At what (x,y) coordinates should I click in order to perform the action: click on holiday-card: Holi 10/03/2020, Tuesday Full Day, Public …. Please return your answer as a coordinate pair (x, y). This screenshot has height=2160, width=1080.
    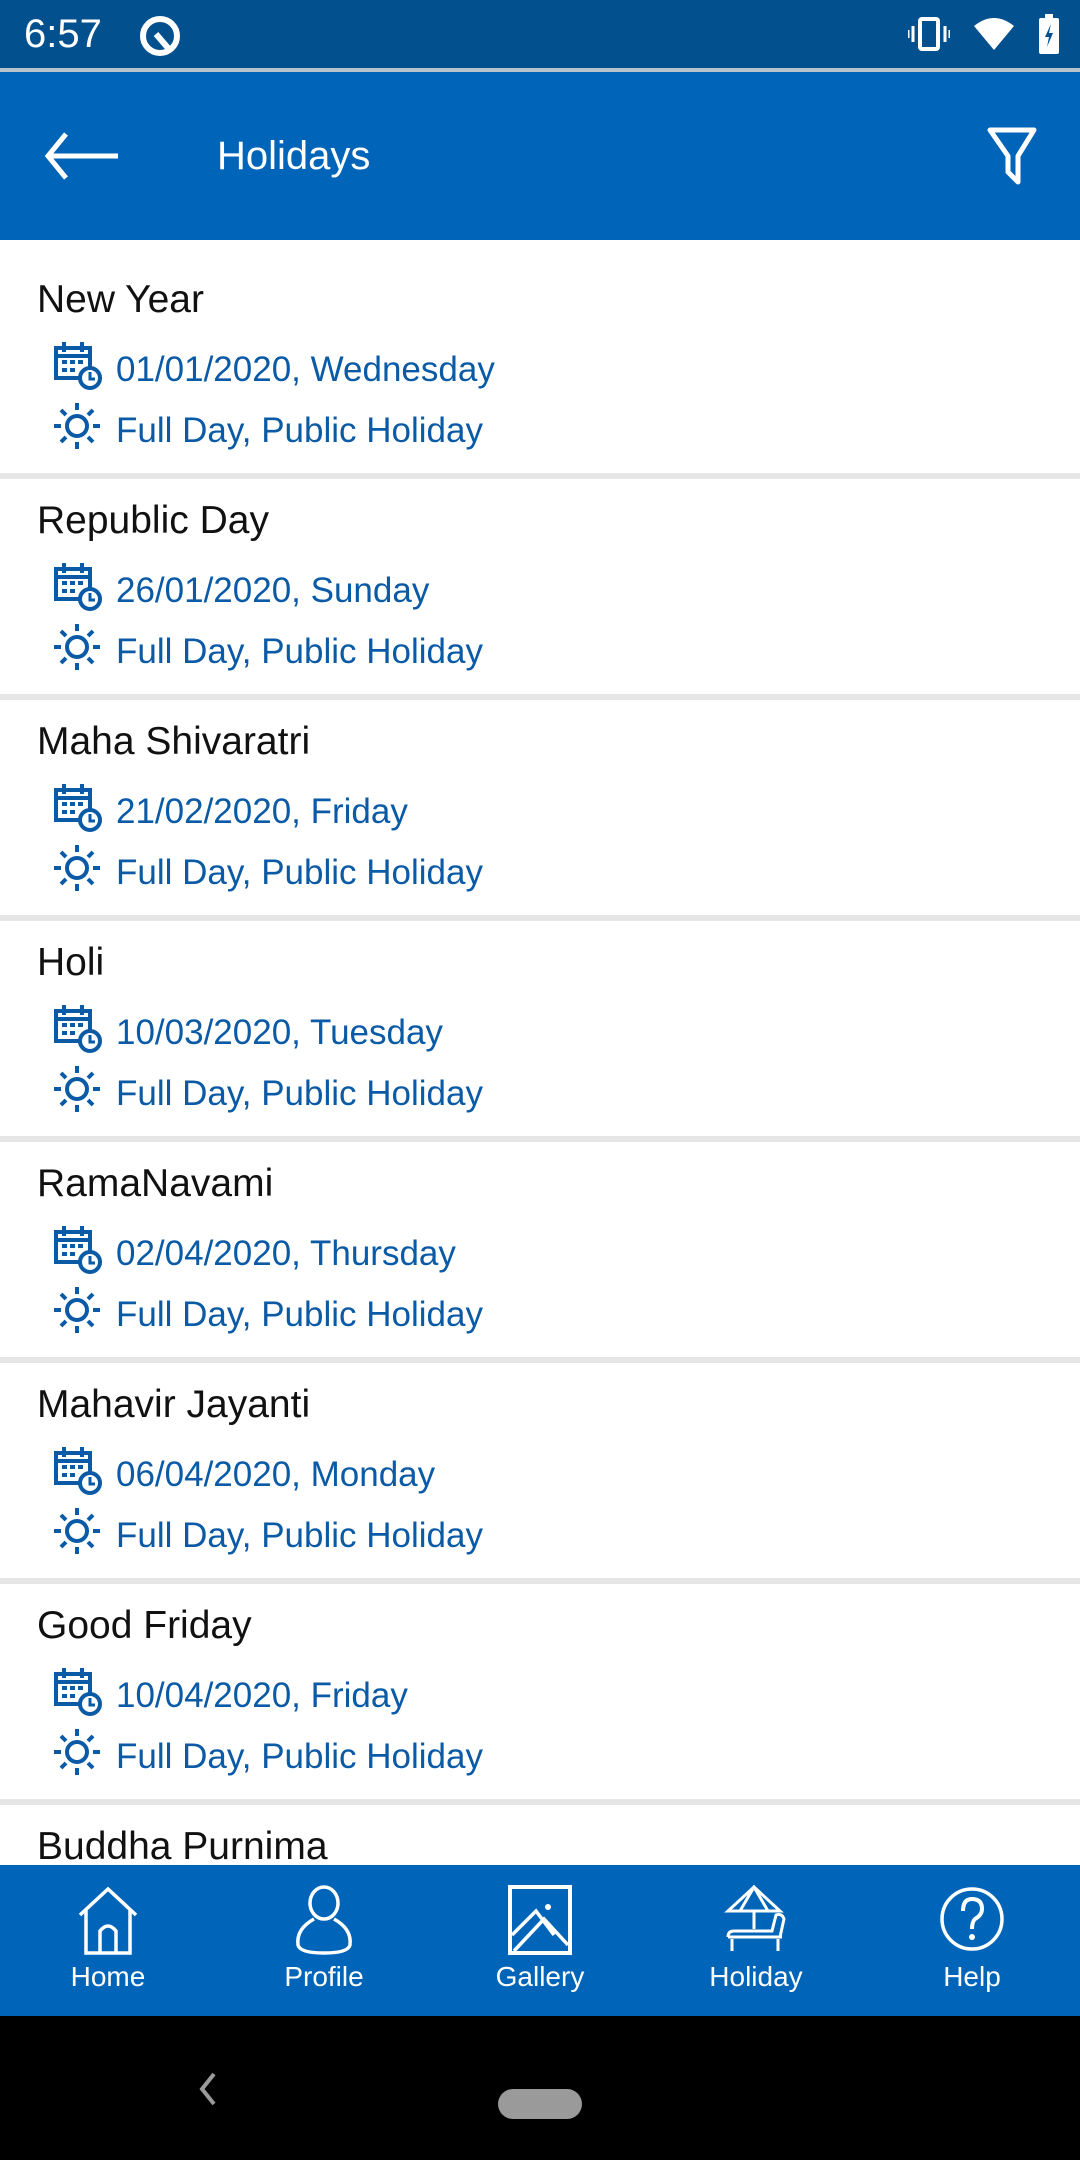
    Looking at the image, I should click on (540, 1031).